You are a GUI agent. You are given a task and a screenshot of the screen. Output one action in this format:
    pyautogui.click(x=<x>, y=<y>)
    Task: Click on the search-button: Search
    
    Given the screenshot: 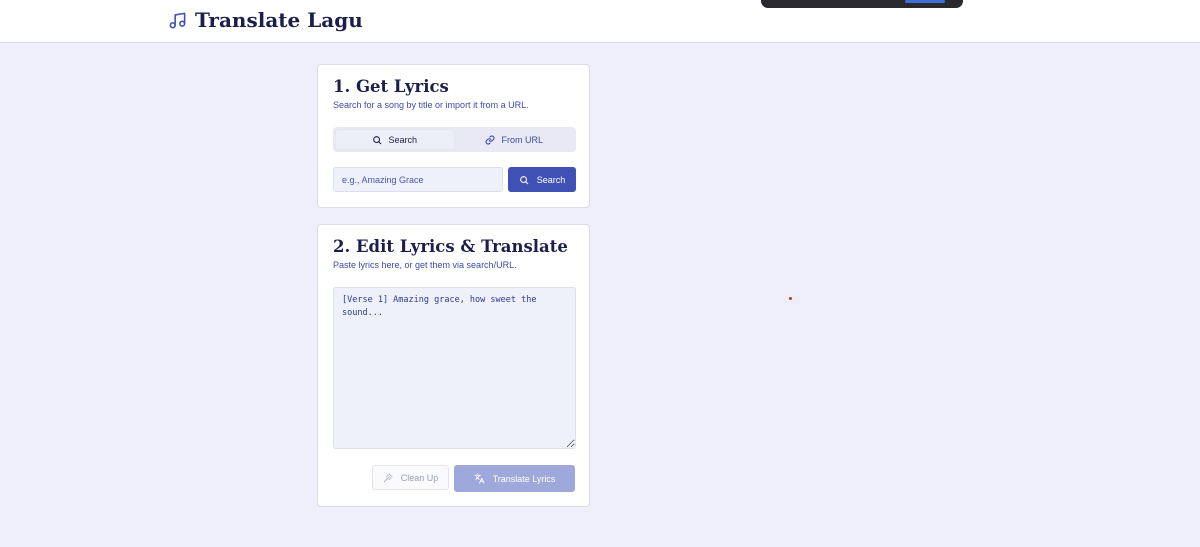 What is the action you would take?
    pyautogui.click(x=542, y=179)
    